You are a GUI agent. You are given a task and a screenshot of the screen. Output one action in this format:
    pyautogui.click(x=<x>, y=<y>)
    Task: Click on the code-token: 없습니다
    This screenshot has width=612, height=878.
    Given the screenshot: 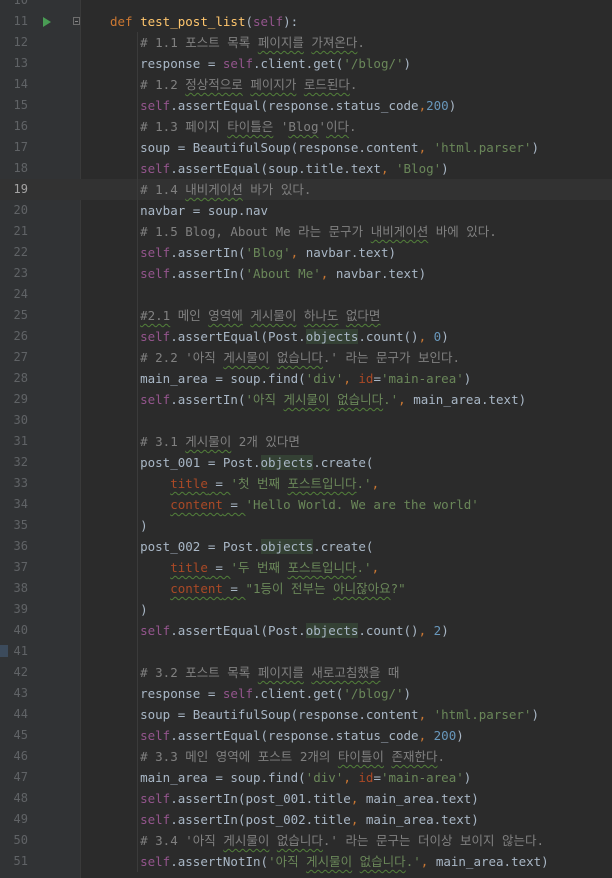 What is the action you would take?
    pyautogui.click(x=360, y=399)
    